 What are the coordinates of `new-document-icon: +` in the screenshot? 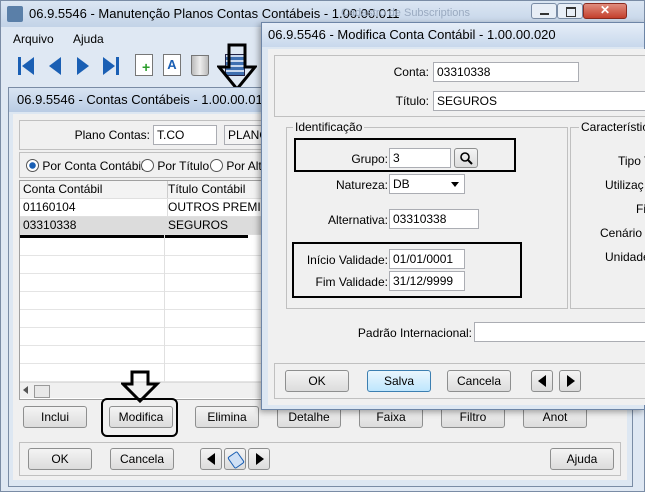 It's located at (144, 65).